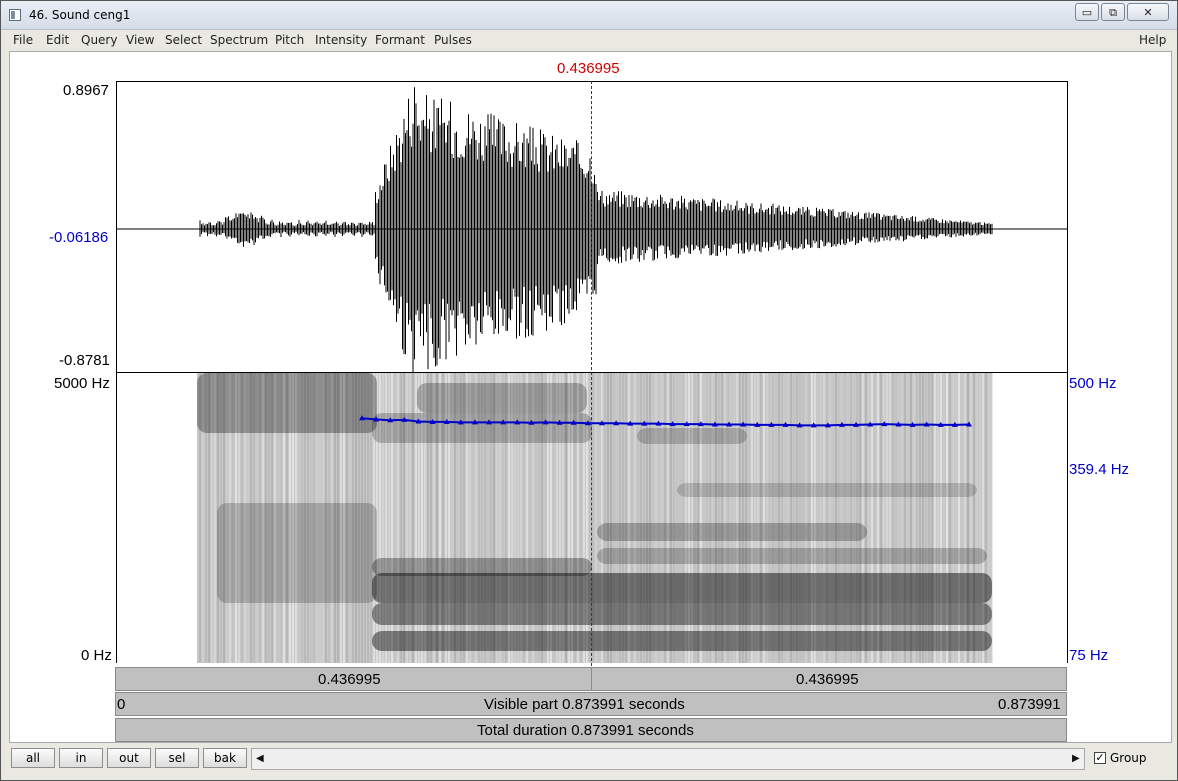 This screenshot has width=1178, height=781. Describe the element at coordinates (827, 679) in the screenshot. I see `right-part-duration: 0.436995` at that location.